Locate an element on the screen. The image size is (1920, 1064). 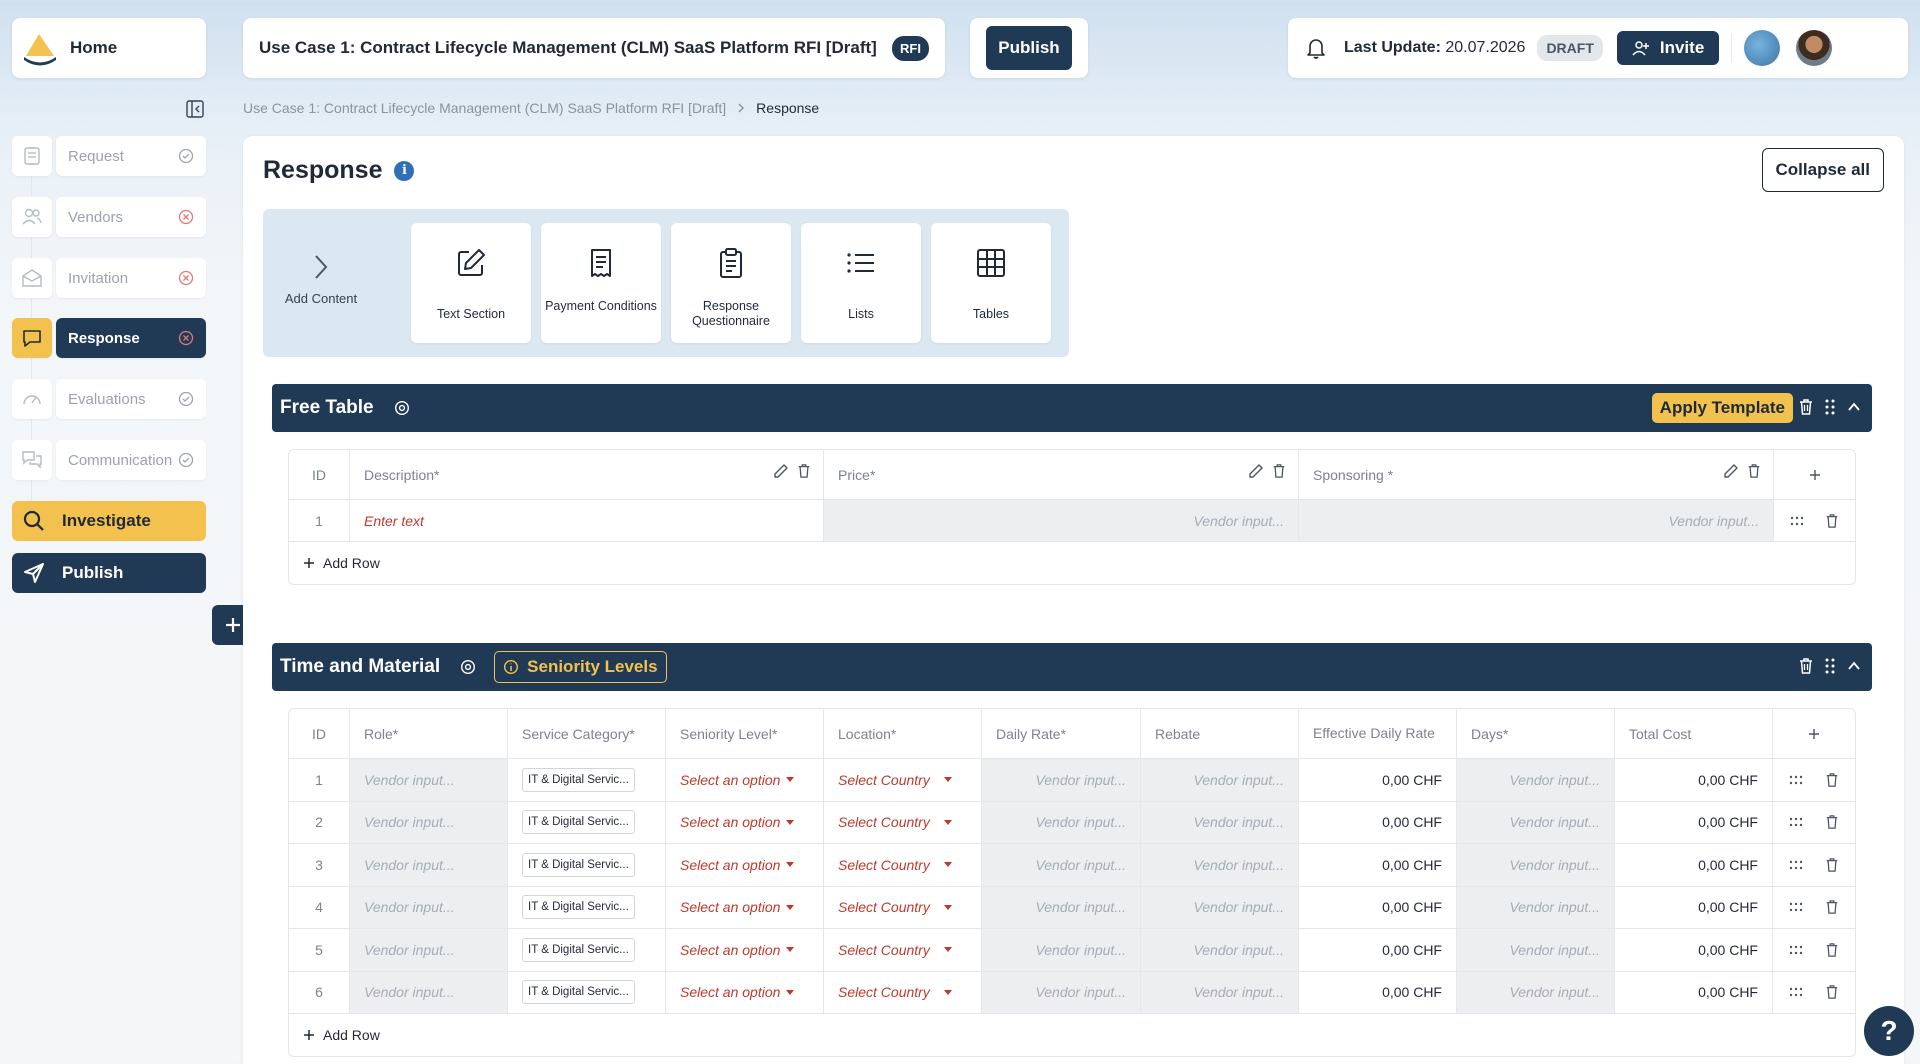
info-icon: i is located at coordinates (404, 170).